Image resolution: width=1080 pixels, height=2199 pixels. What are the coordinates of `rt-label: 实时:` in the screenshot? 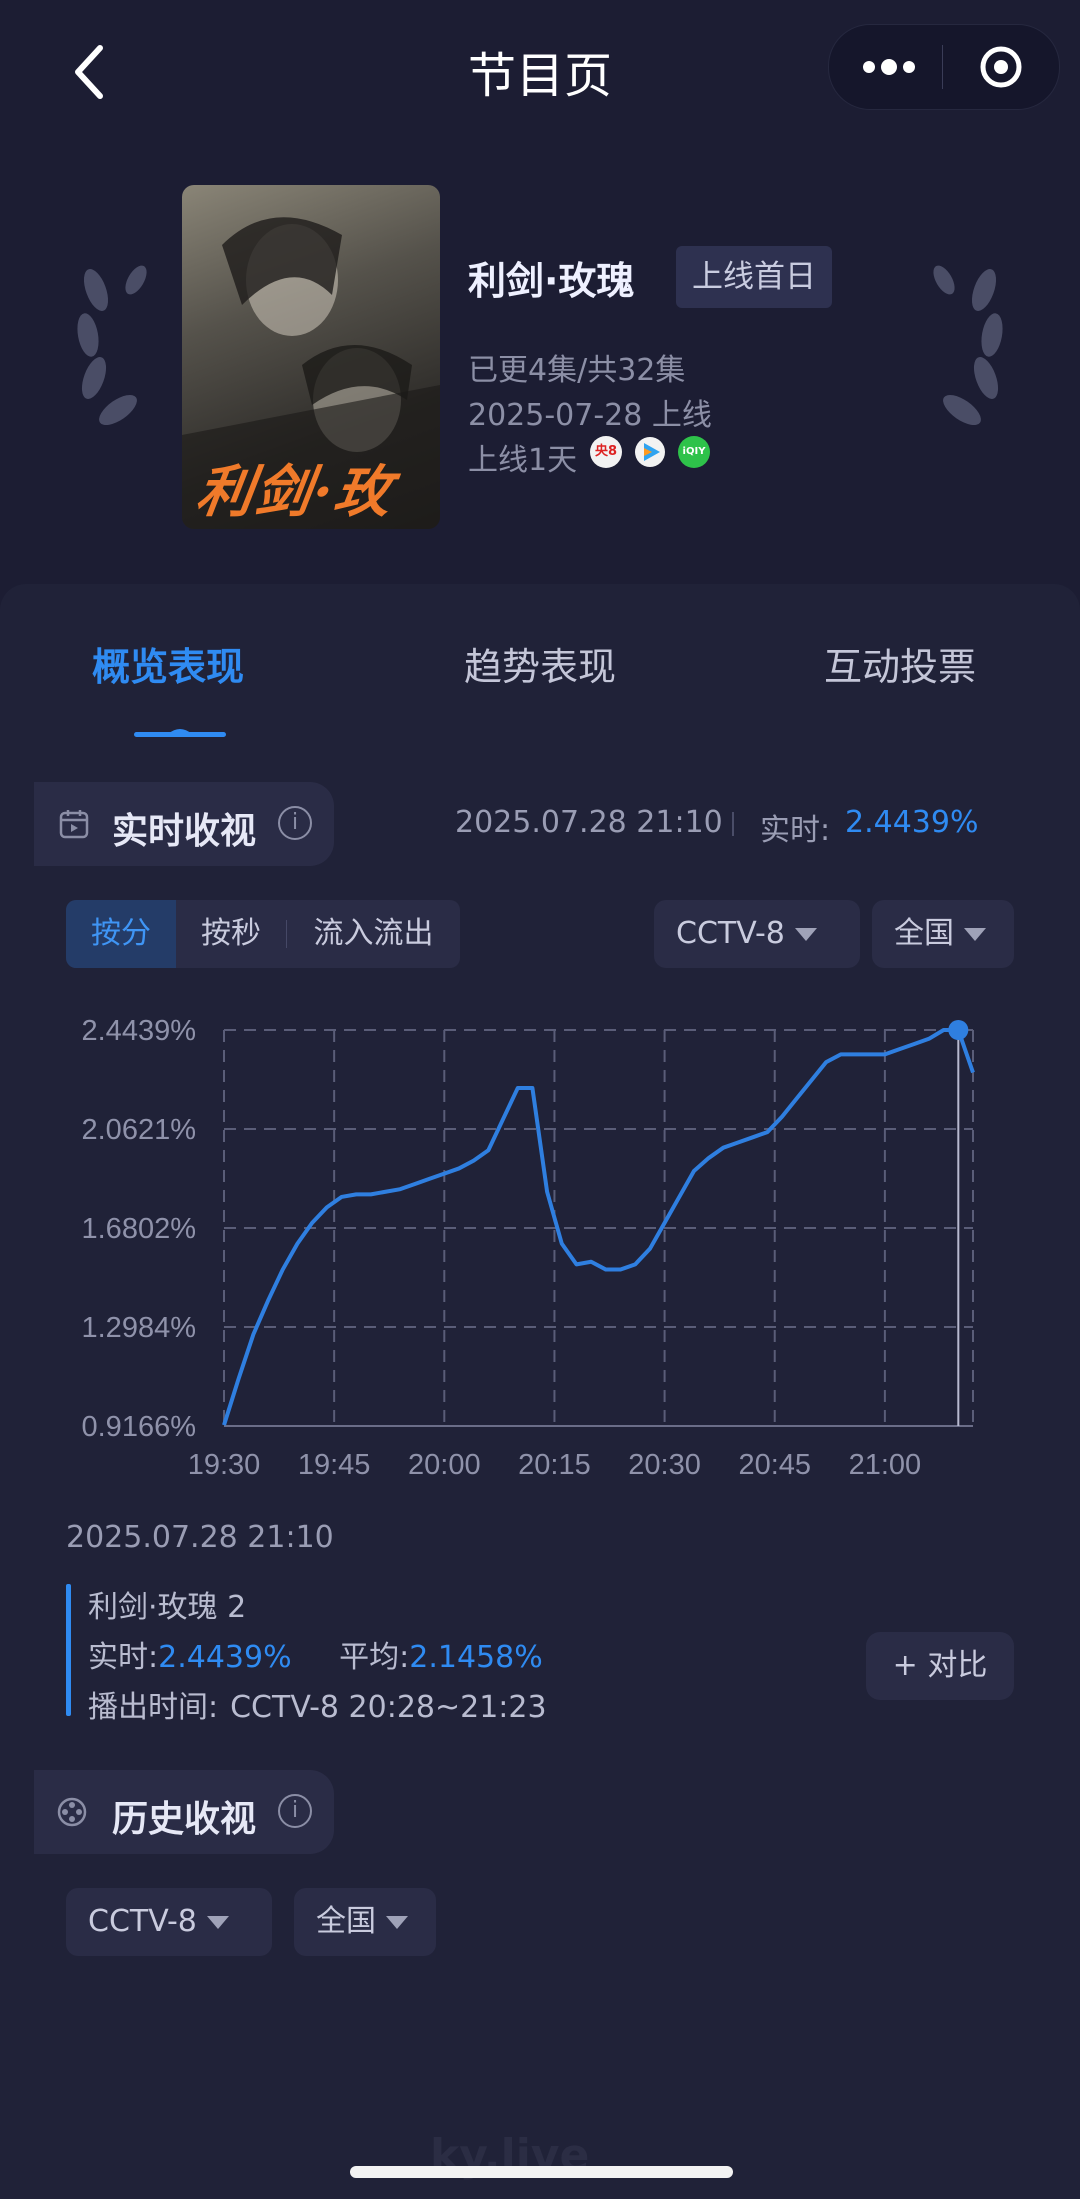 It's located at (123, 1657).